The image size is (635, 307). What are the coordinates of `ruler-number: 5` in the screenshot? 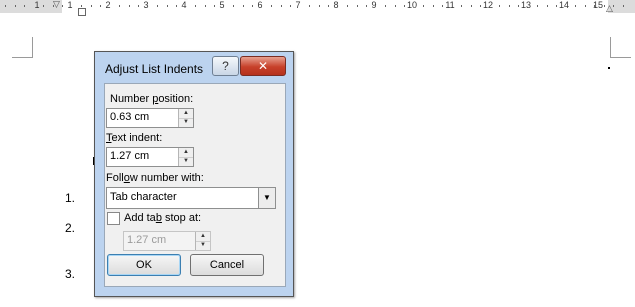 It's located at (222, 5).